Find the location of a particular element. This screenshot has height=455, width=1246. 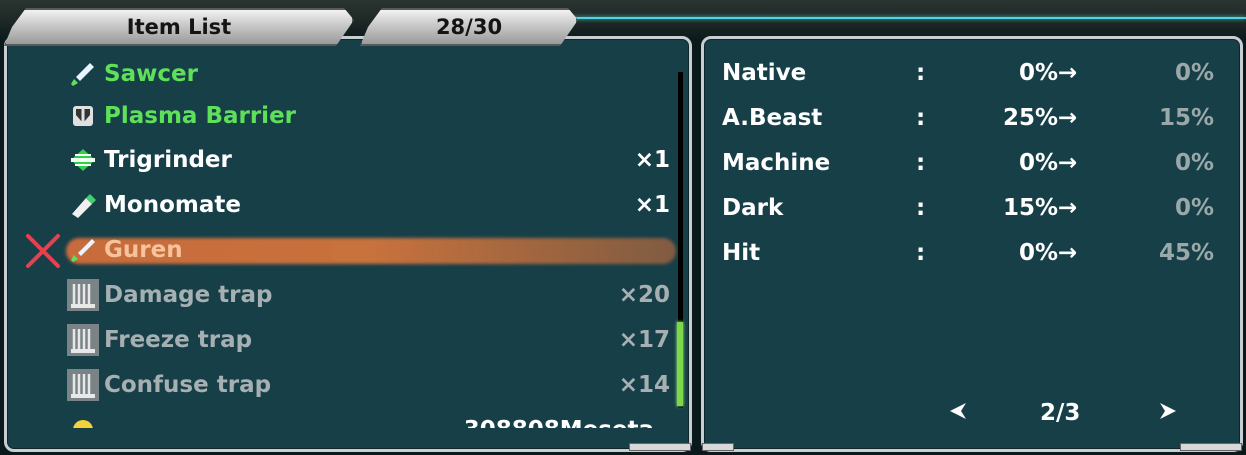

list-item: Confuse trap ×14 is located at coordinates (339, 385).